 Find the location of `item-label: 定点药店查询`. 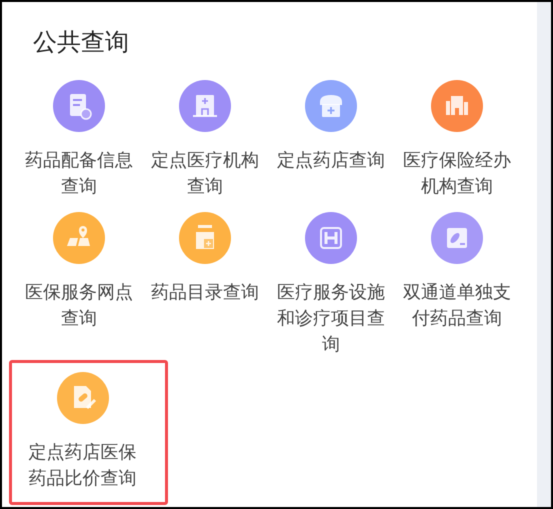

item-label: 定点药店查询 is located at coordinates (331, 161).